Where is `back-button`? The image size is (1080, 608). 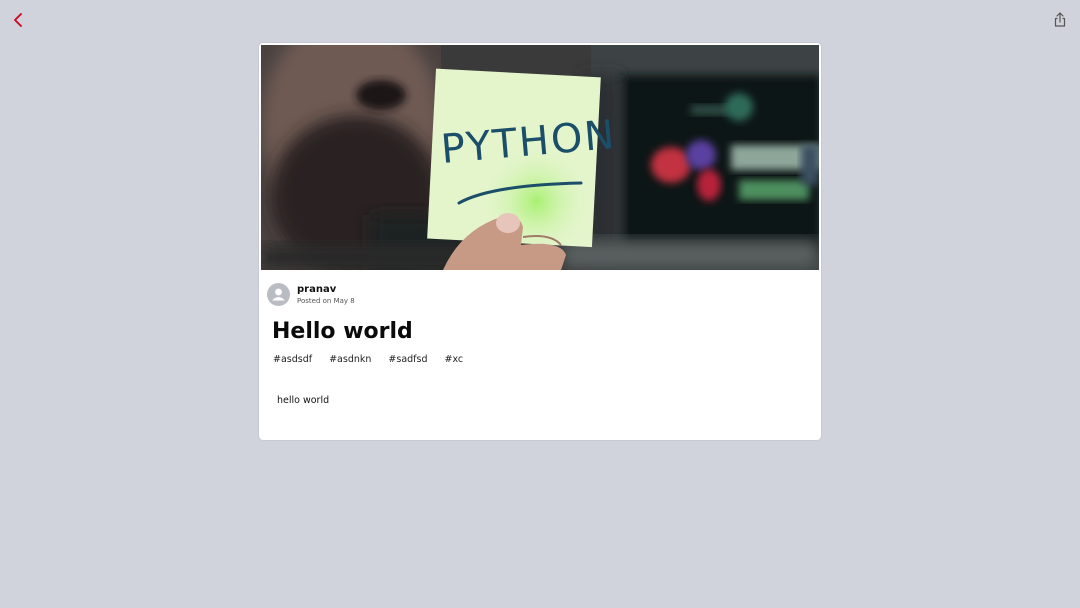
back-button is located at coordinates (18, 20).